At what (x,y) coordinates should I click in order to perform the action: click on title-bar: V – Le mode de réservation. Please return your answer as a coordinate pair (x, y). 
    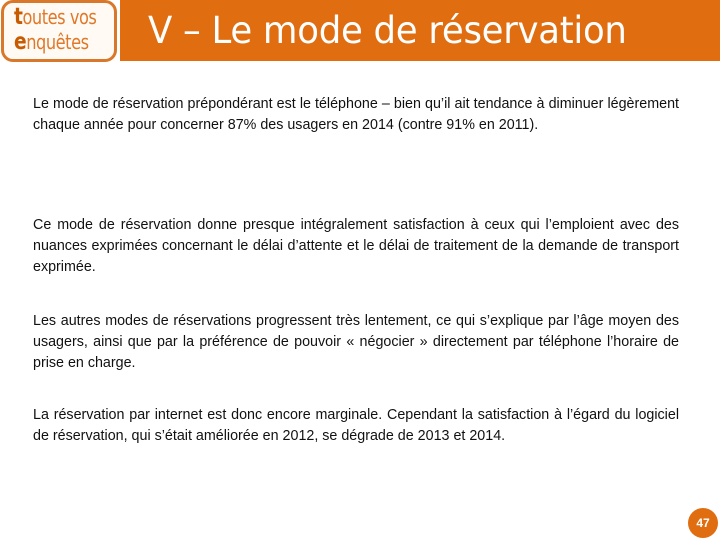
    Looking at the image, I should click on (420, 30).